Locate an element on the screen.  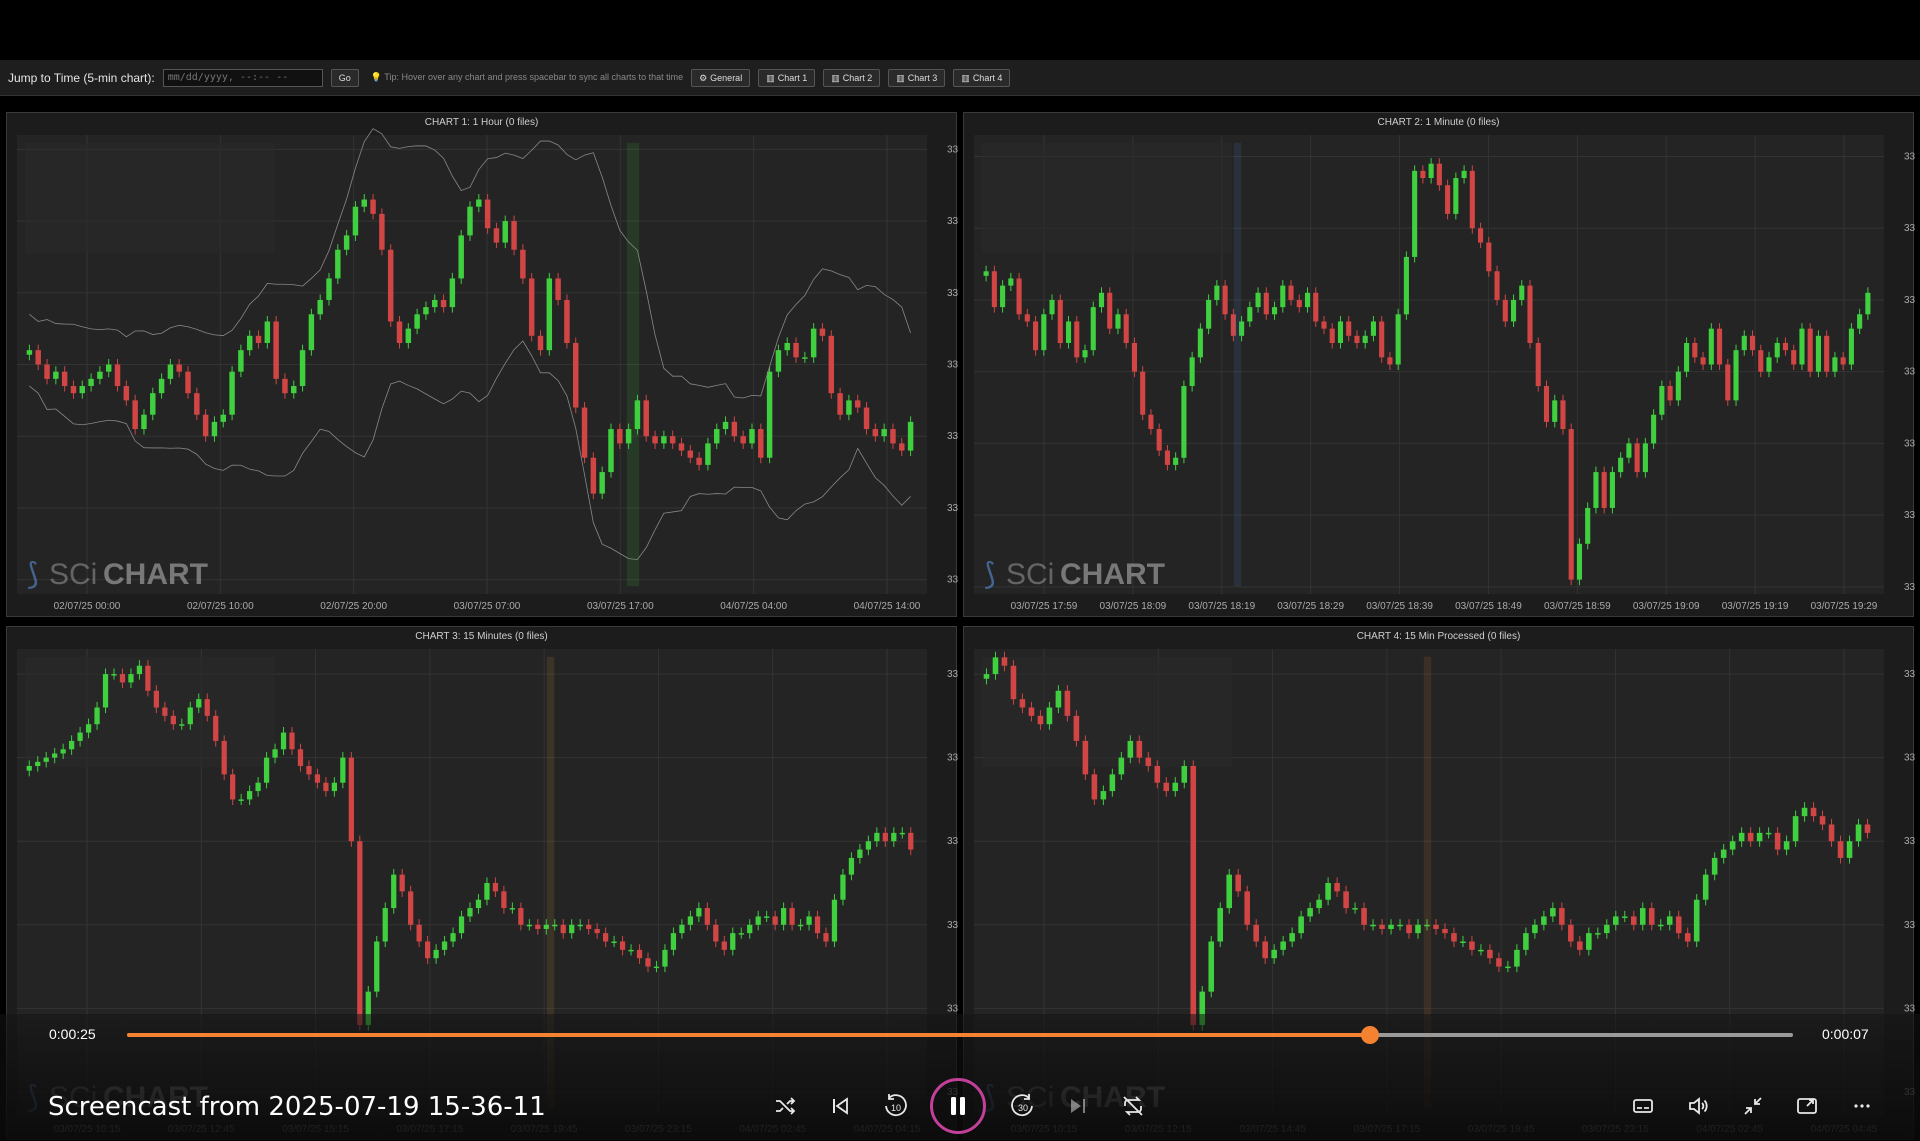
tab-chart-4: ▥ Chart 4 is located at coordinates (982, 77).